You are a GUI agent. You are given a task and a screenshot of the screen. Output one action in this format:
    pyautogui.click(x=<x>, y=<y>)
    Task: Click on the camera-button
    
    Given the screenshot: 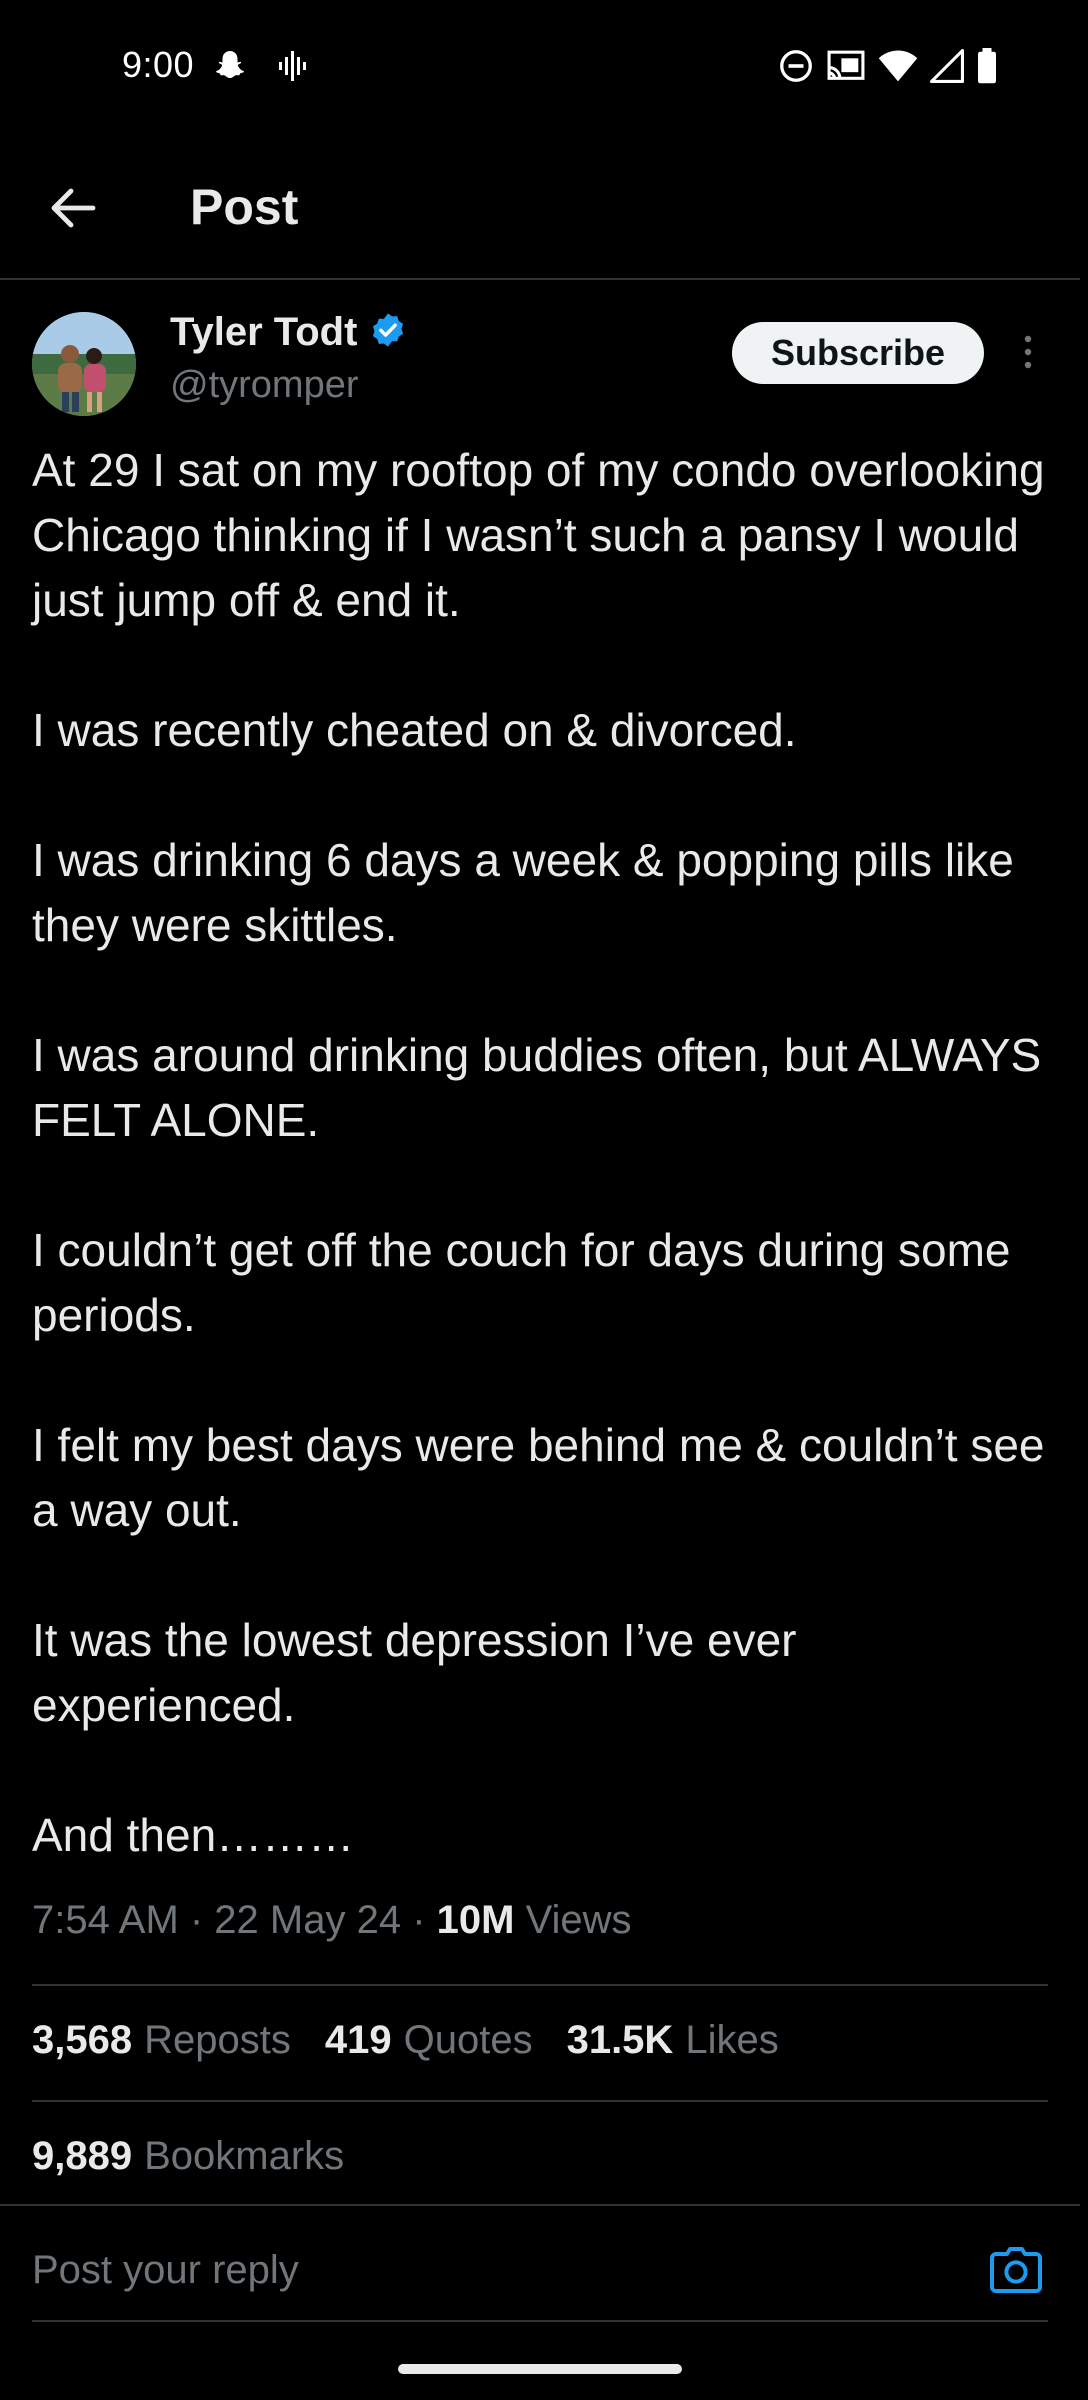 What is the action you would take?
    pyautogui.click(x=1016, y=2272)
    